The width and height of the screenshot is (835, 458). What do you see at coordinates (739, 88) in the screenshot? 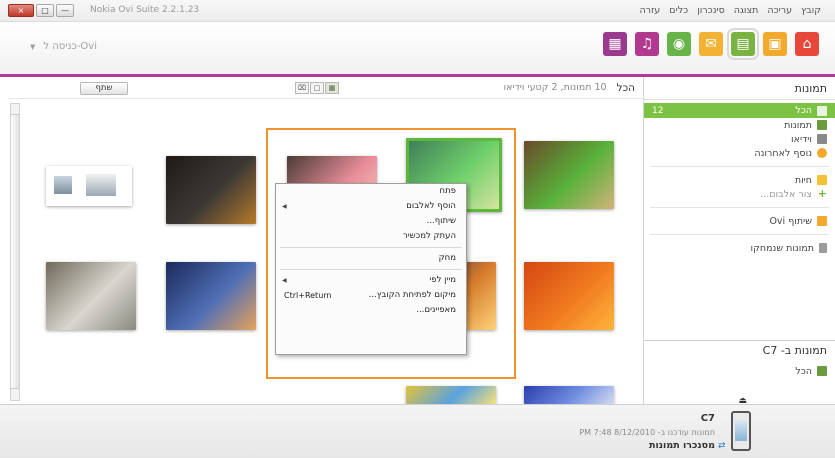
I see `sidebar-header: תמונות` at bounding box center [739, 88].